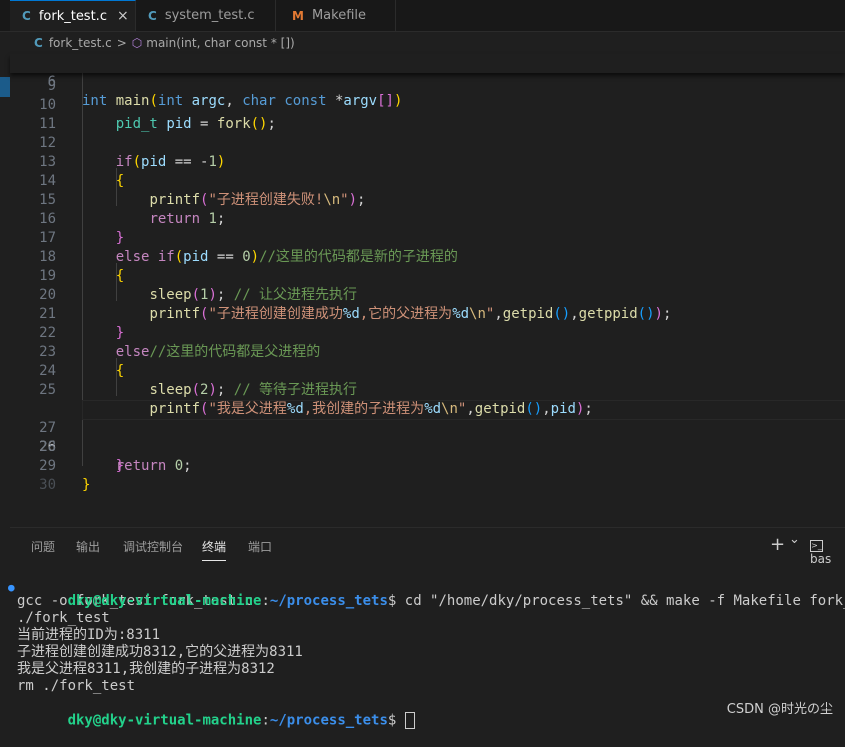 Image resolution: width=845 pixels, height=747 pixels. I want to click on line-number: 27, so click(47, 428).